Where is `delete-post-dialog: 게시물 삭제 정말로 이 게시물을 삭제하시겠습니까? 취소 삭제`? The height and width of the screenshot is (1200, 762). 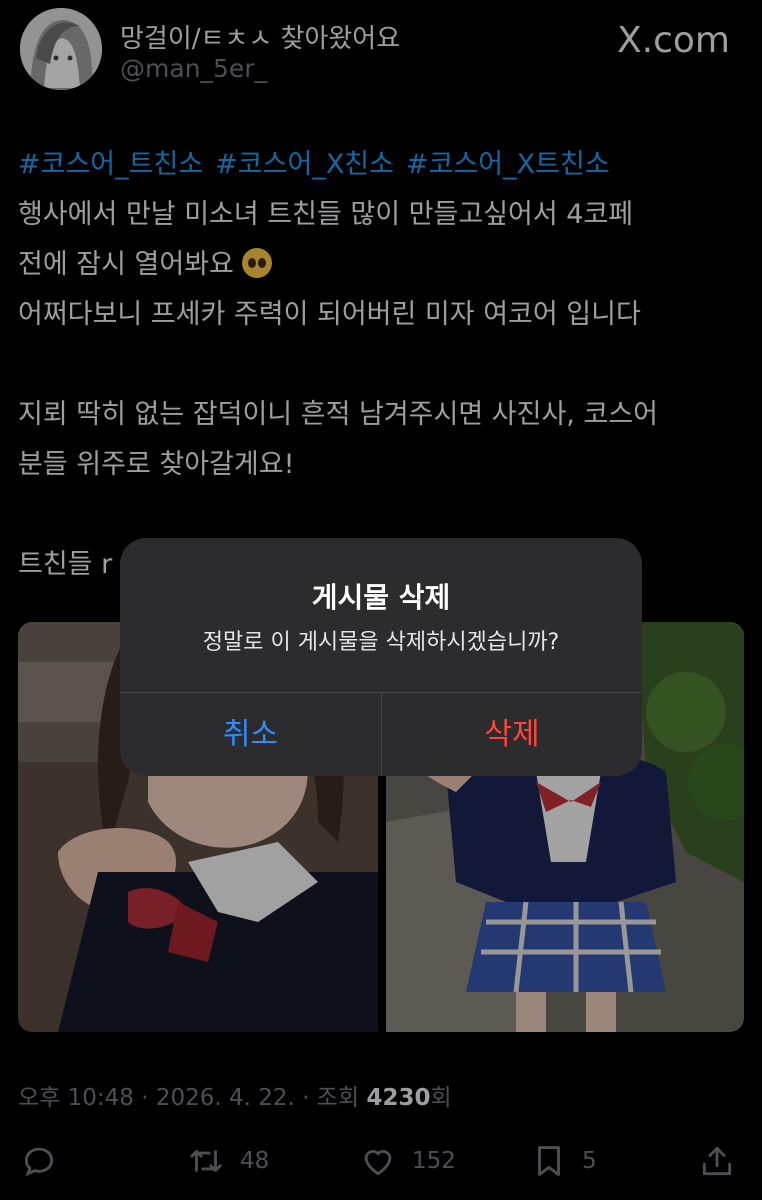 delete-post-dialog: 게시물 삭제 정말로 이 게시물을 삭제하시겠습니까? 취소 삭제 is located at coordinates (381, 657).